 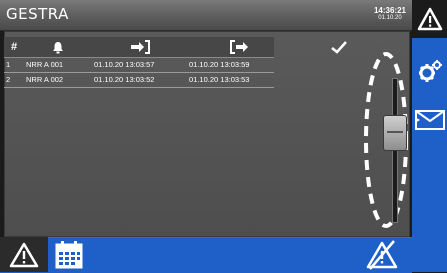 What do you see at coordinates (206, 15) in the screenshot?
I see `title-bar: GESTRA 14:36:21 01.10.20` at bounding box center [206, 15].